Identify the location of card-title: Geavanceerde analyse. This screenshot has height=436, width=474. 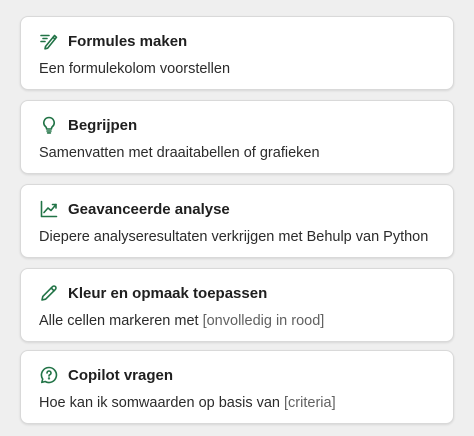
(149, 209).